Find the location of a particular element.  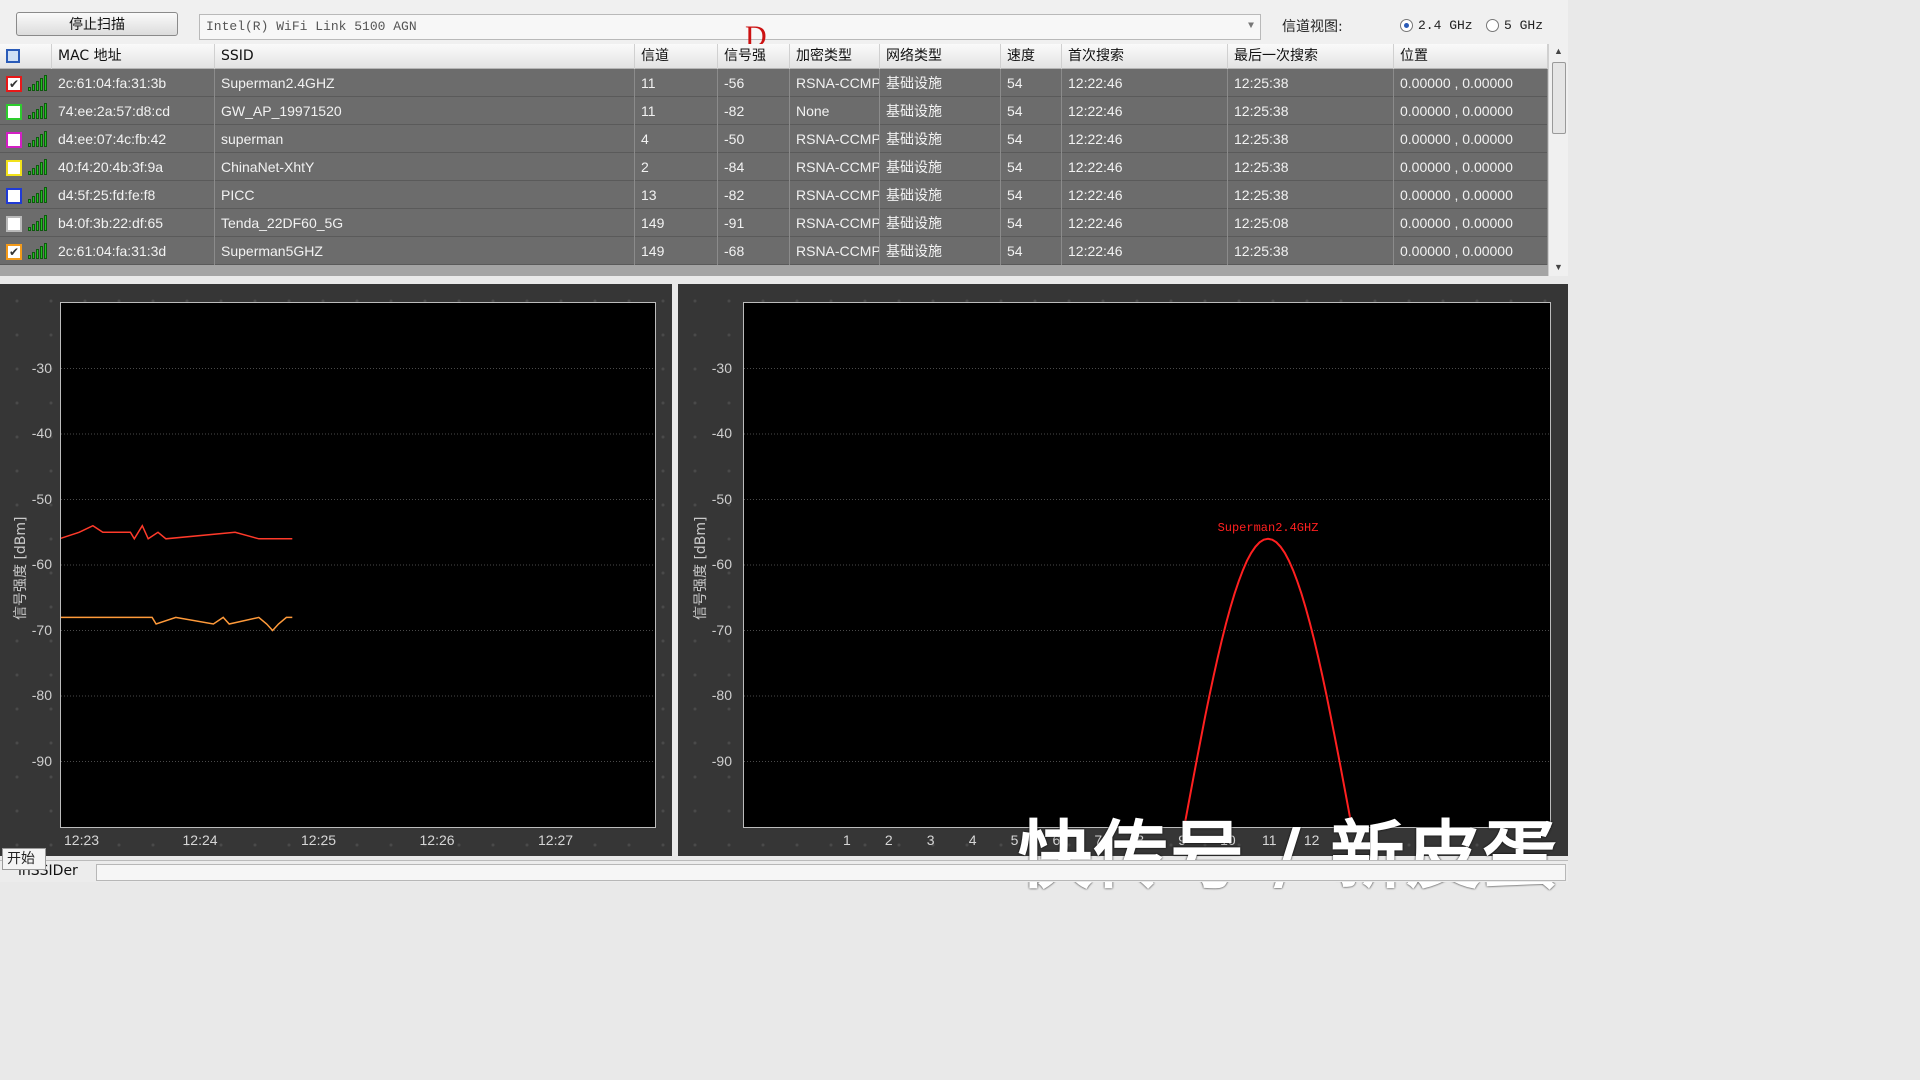

cell-rssi: -84 is located at coordinates (754, 167).